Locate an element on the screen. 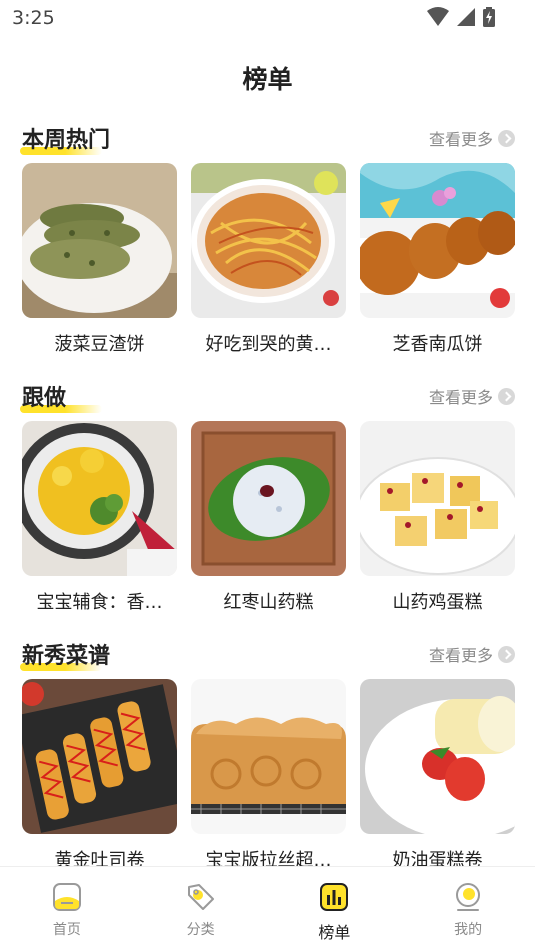  section-title: 新秀菜谱 is located at coordinates (66, 656).